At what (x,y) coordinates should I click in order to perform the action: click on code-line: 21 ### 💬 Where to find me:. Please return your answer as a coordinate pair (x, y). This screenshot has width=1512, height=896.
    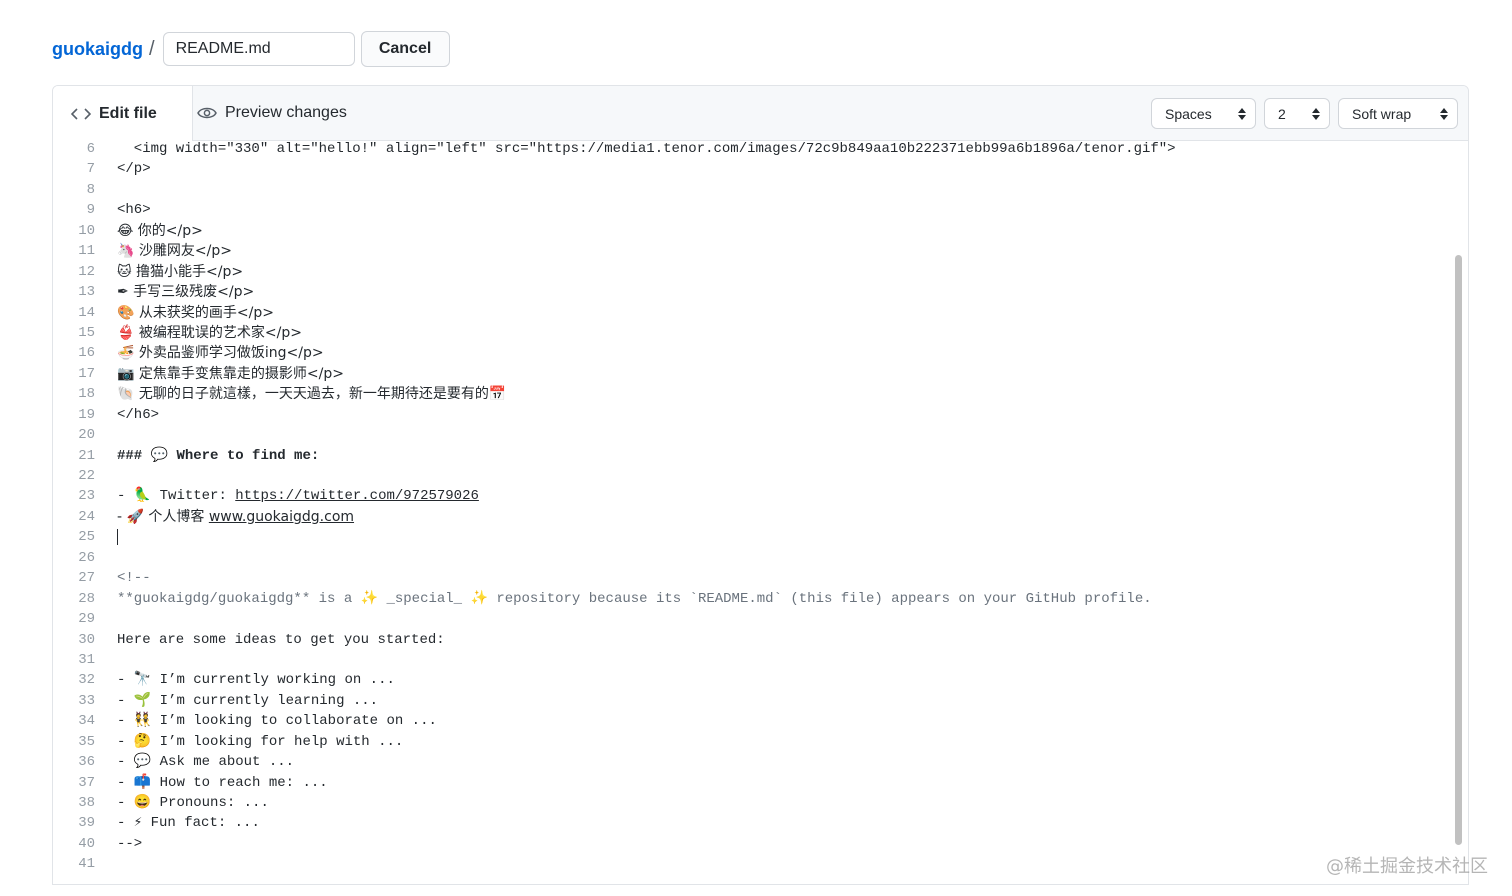
    Looking at the image, I should click on (614, 456).